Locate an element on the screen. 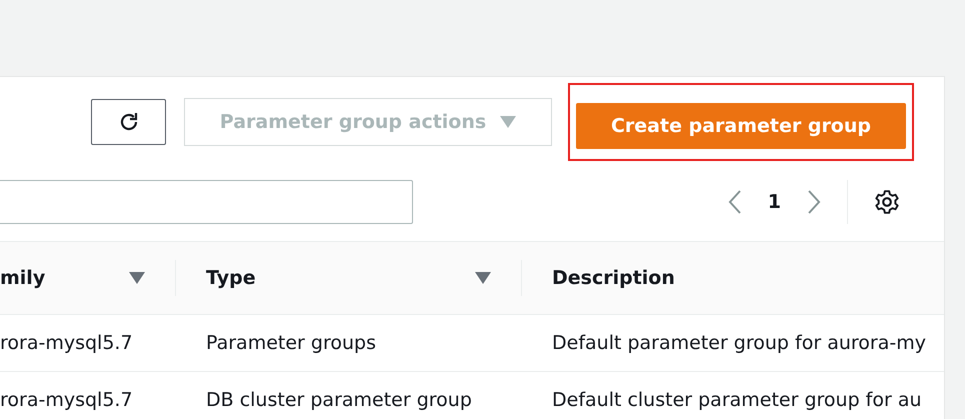 Image resolution: width=965 pixels, height=419 pixels. table-cell: Parameter groups is located at coordinates (291, 343).